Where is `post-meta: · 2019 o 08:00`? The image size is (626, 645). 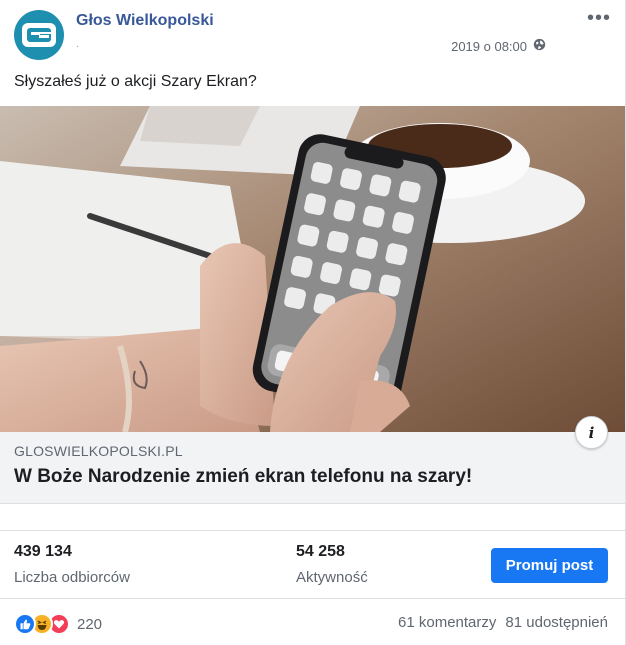 post-meta: · 2019 o 08:00 is located at coordinates (311, 46).